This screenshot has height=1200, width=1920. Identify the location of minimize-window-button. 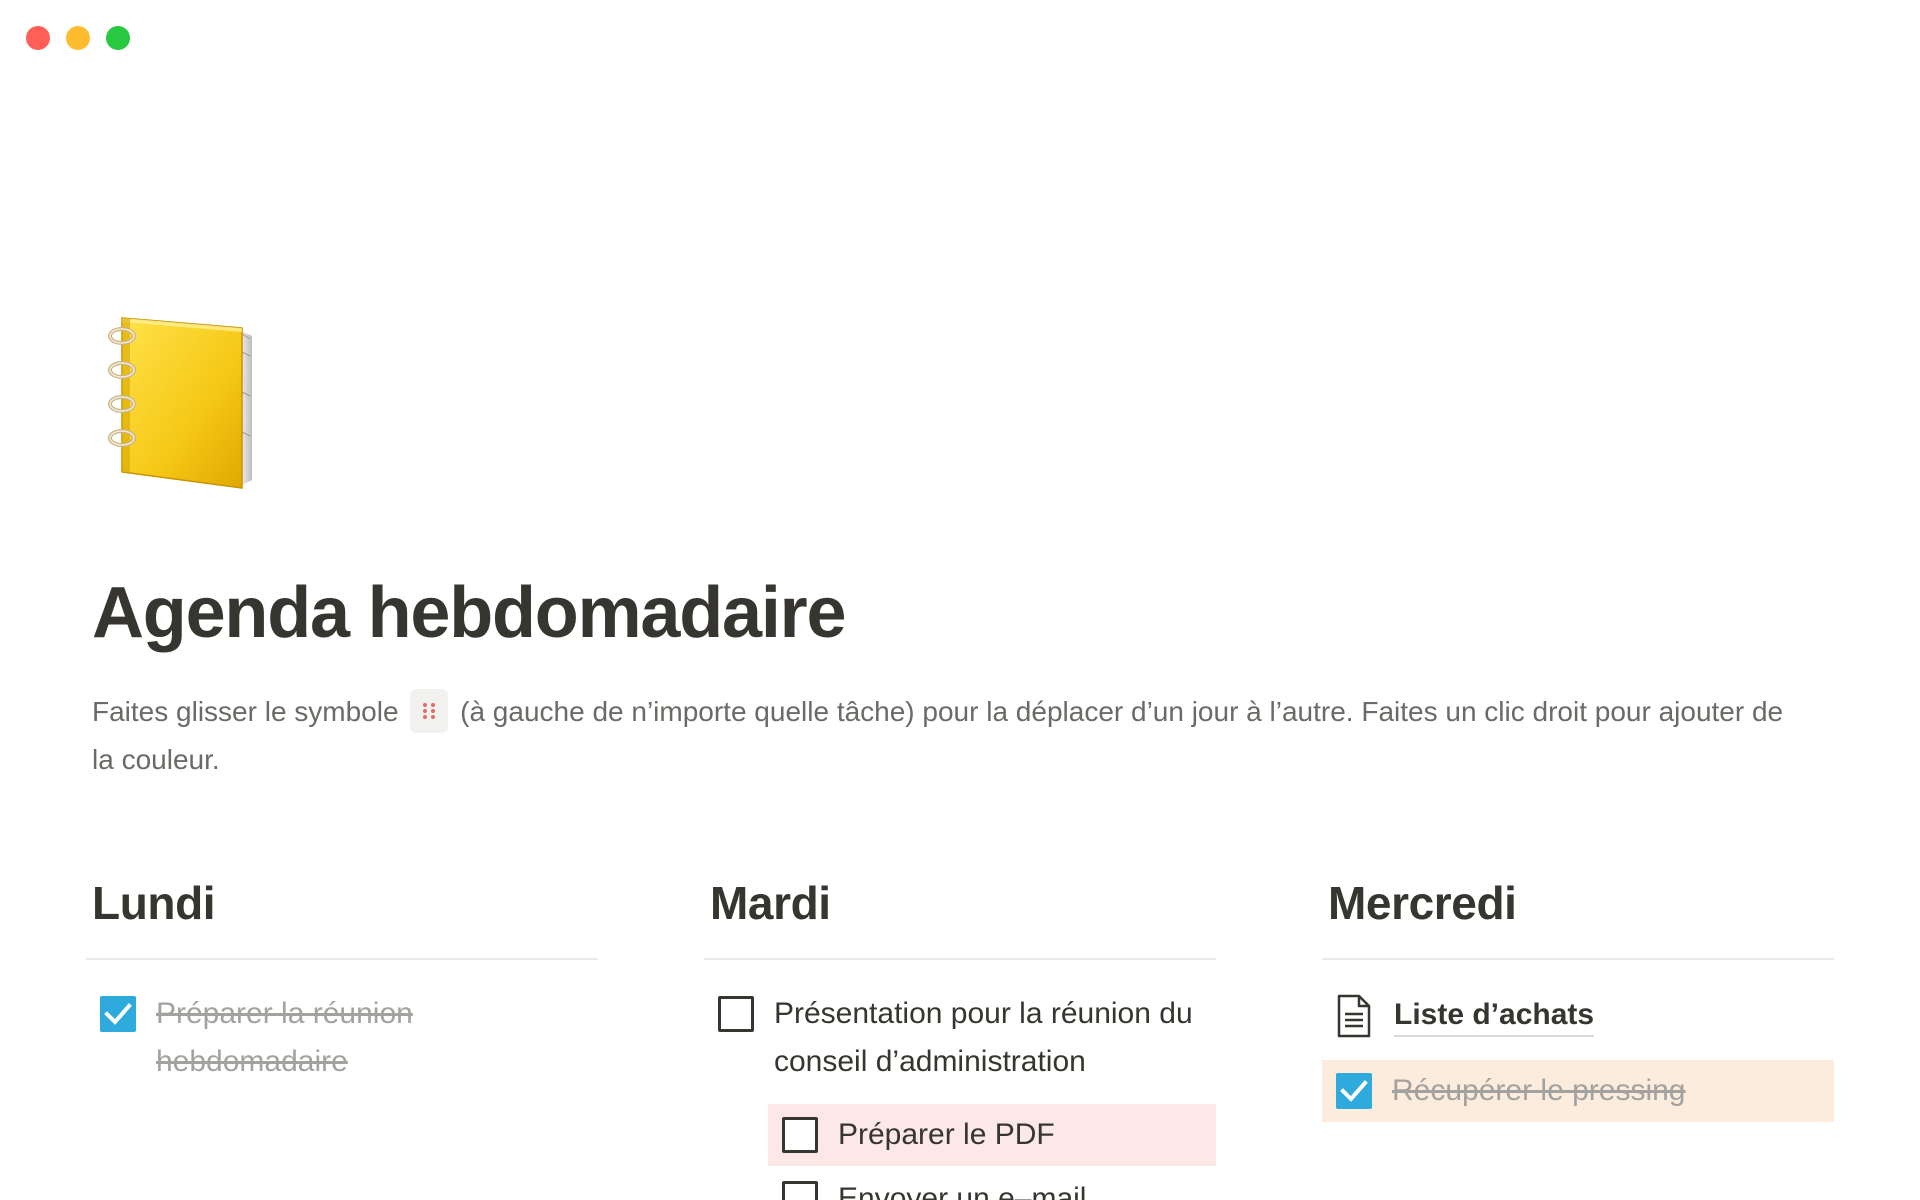
(78, 38).